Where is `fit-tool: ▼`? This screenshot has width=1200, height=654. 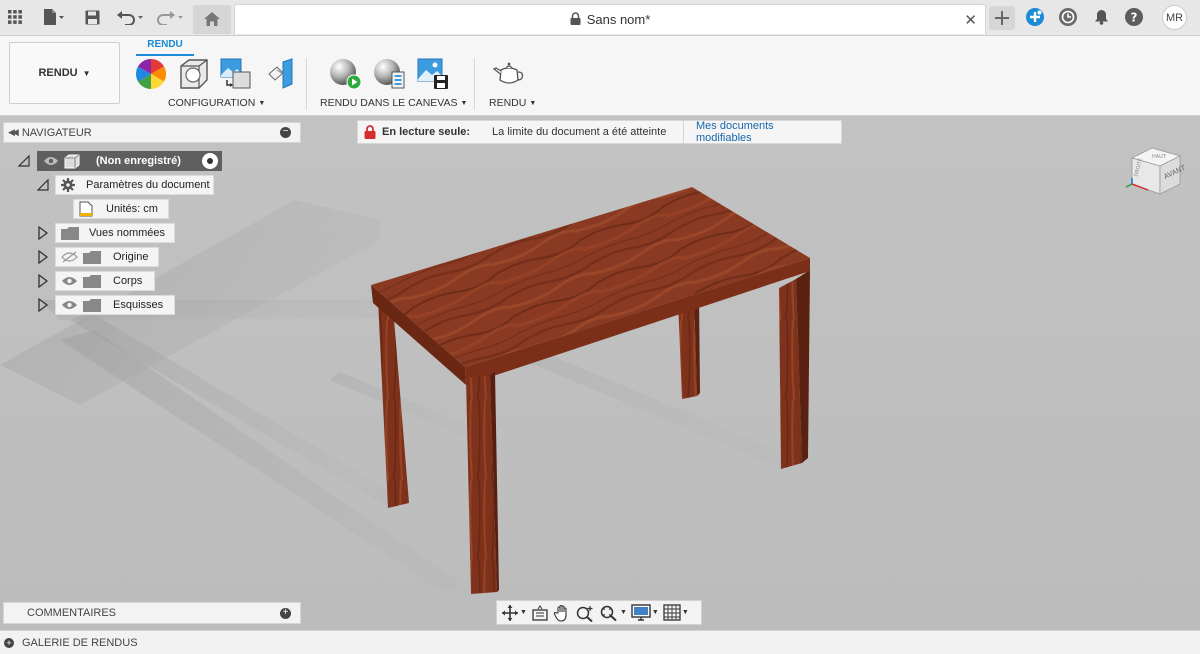
fit-tool: ▼ is located at coordinates (613, 613).